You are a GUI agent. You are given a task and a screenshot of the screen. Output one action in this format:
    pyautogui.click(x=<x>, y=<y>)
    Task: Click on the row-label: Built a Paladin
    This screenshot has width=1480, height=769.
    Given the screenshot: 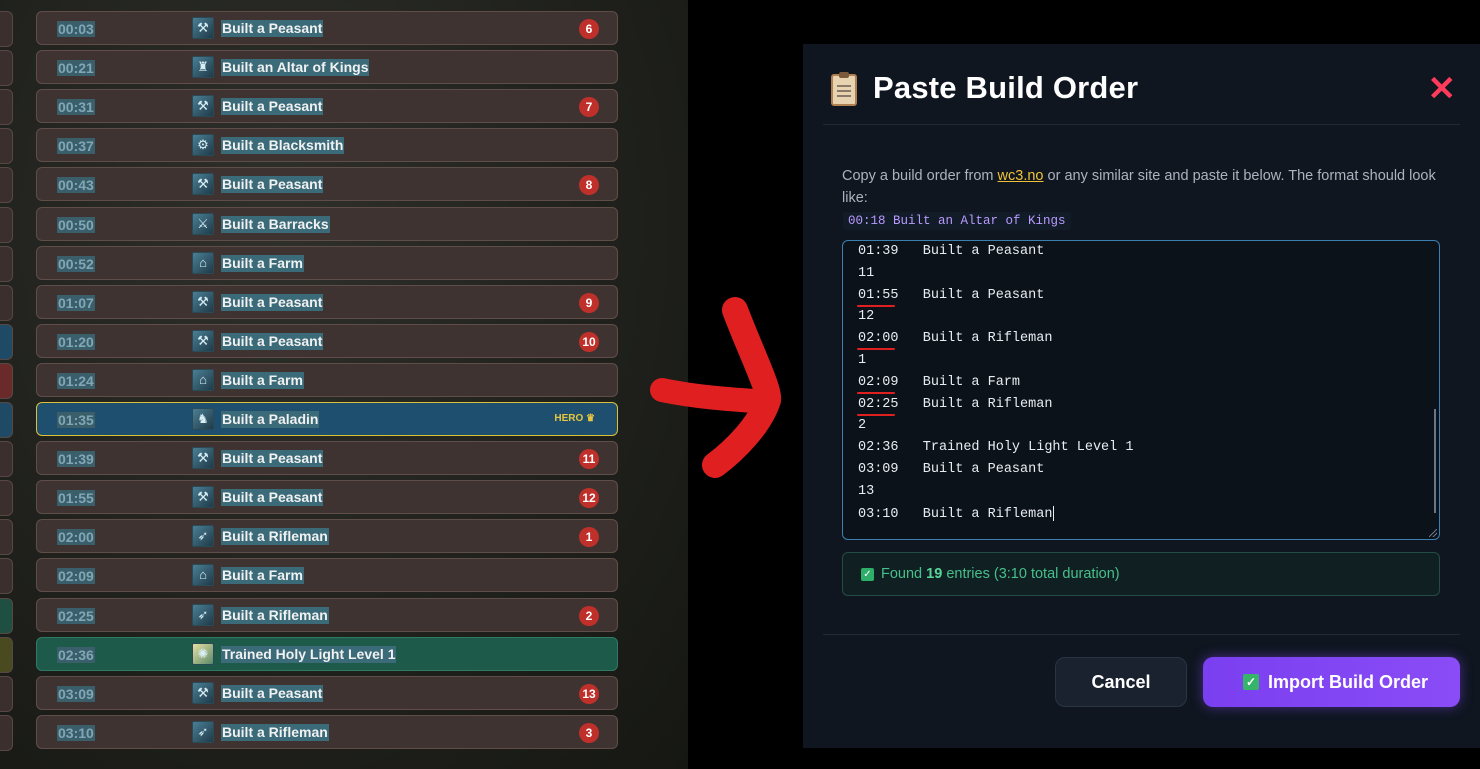 What is the action you would take?
    pyautogui.click(x=270, y=419)
    